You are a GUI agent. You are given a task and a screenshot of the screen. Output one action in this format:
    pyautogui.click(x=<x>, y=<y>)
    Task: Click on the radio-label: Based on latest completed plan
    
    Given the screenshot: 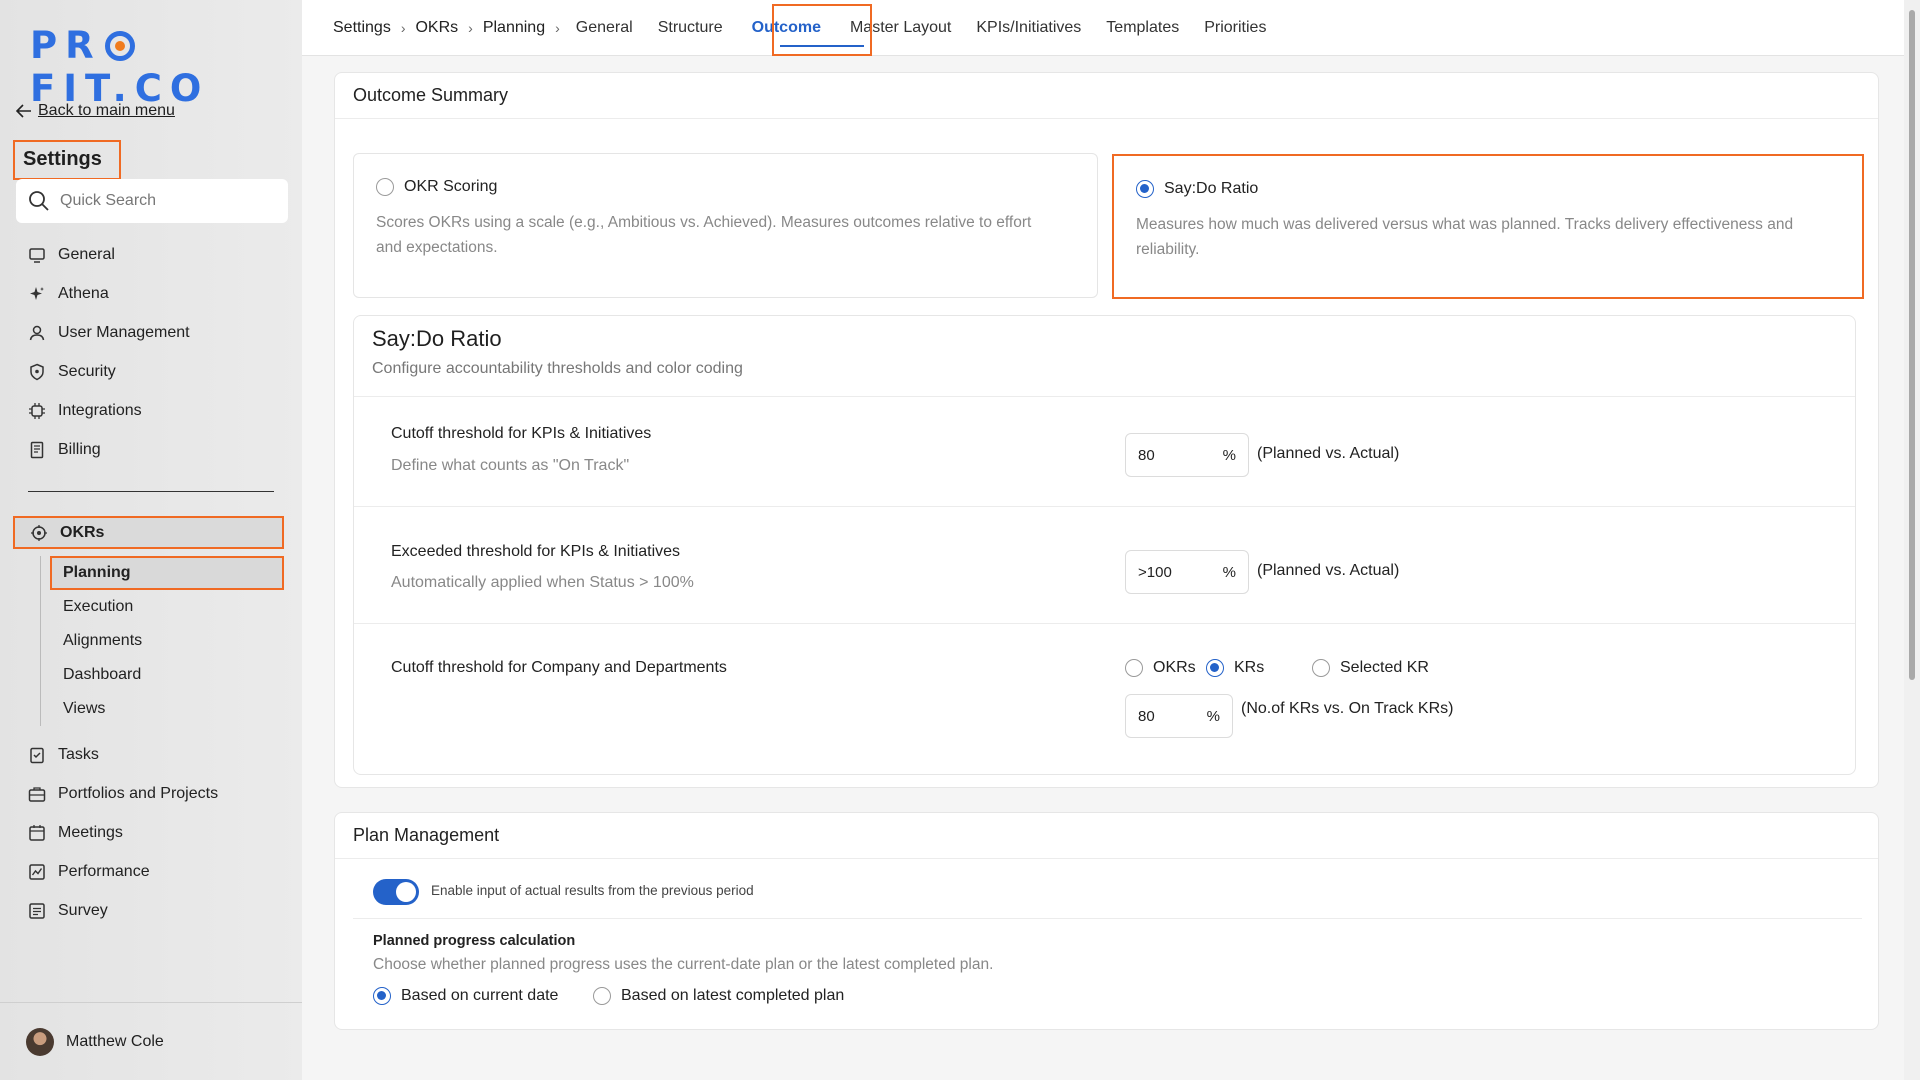 What is the action you would take?
    pyautogui.click(x=733, y=995)
    